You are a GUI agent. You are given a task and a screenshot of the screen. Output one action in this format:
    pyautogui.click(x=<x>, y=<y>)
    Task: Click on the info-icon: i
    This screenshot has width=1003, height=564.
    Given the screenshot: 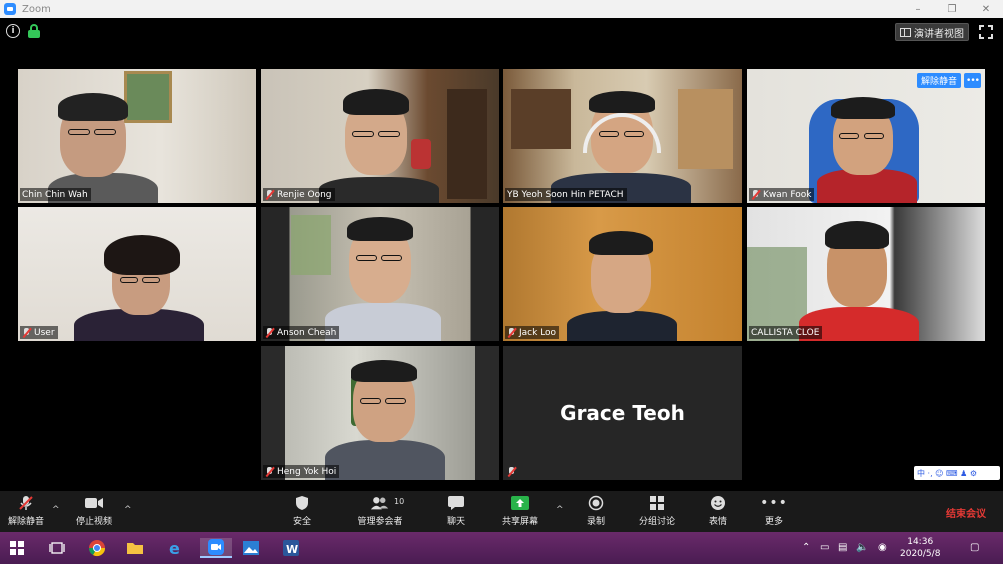 What is the action you would take?
    pyautogui.click(x=13, y=31)
    